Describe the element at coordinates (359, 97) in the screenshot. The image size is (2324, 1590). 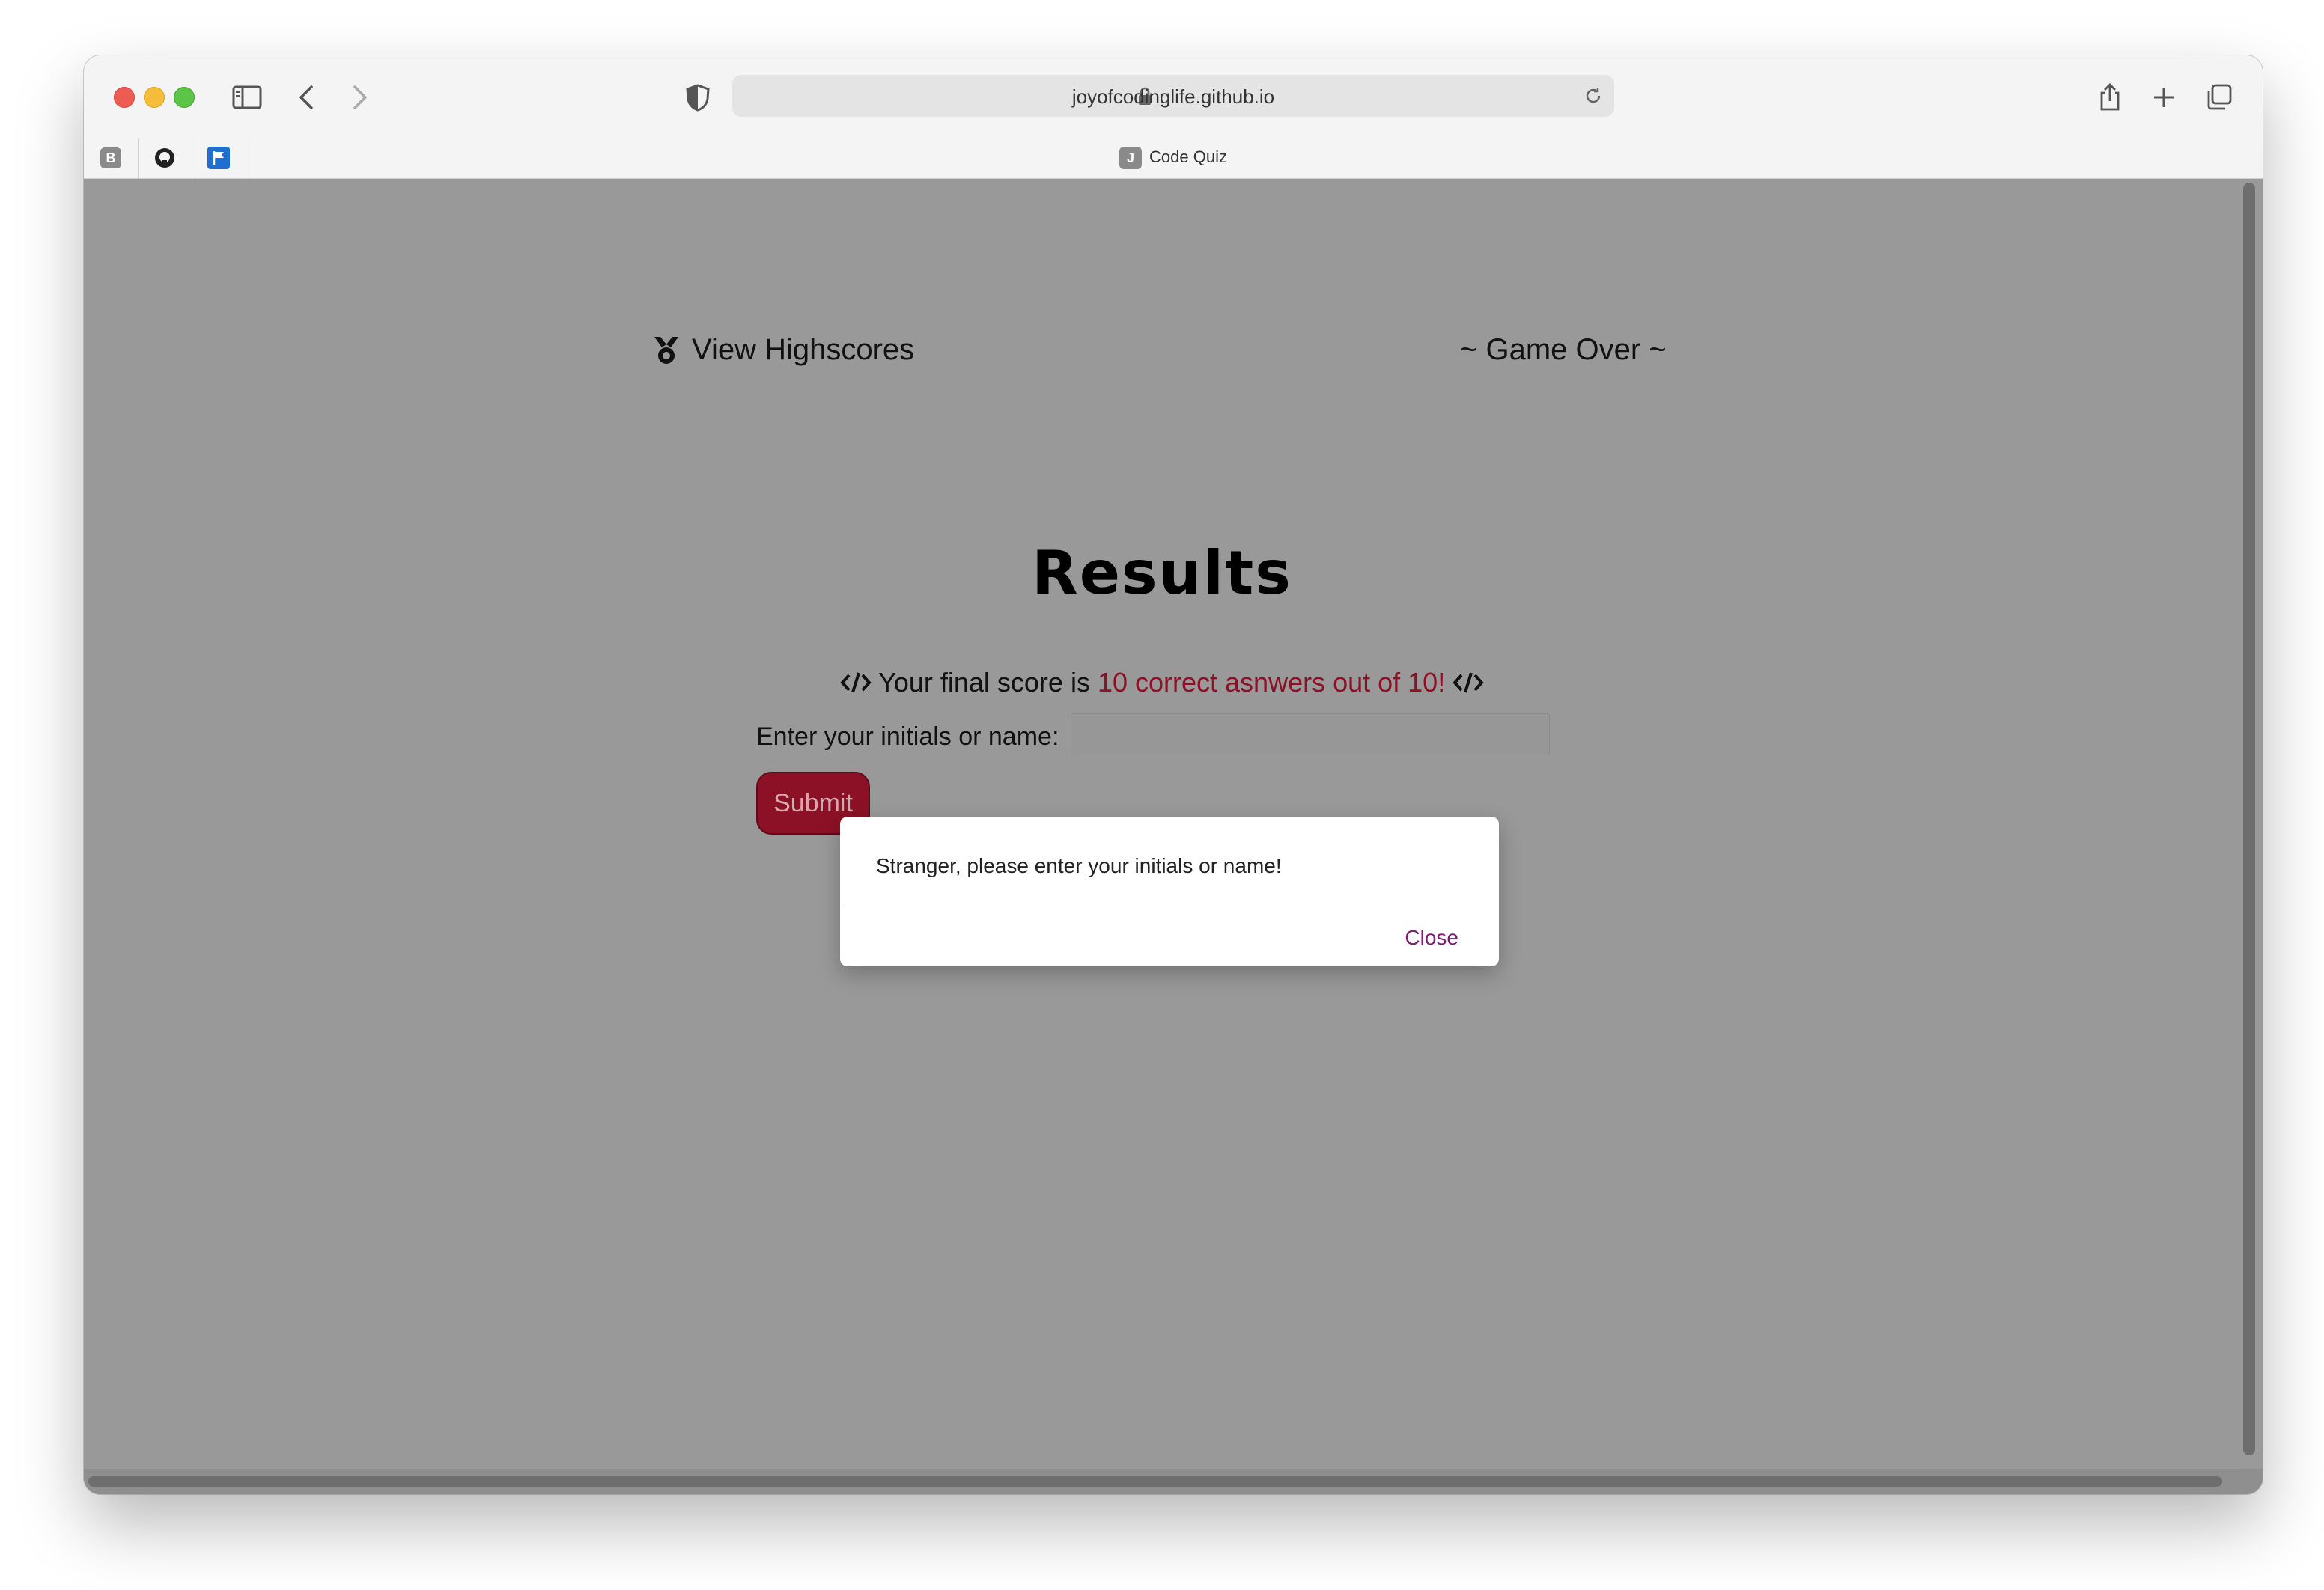
I see `forward-arrow-icon` at that location.